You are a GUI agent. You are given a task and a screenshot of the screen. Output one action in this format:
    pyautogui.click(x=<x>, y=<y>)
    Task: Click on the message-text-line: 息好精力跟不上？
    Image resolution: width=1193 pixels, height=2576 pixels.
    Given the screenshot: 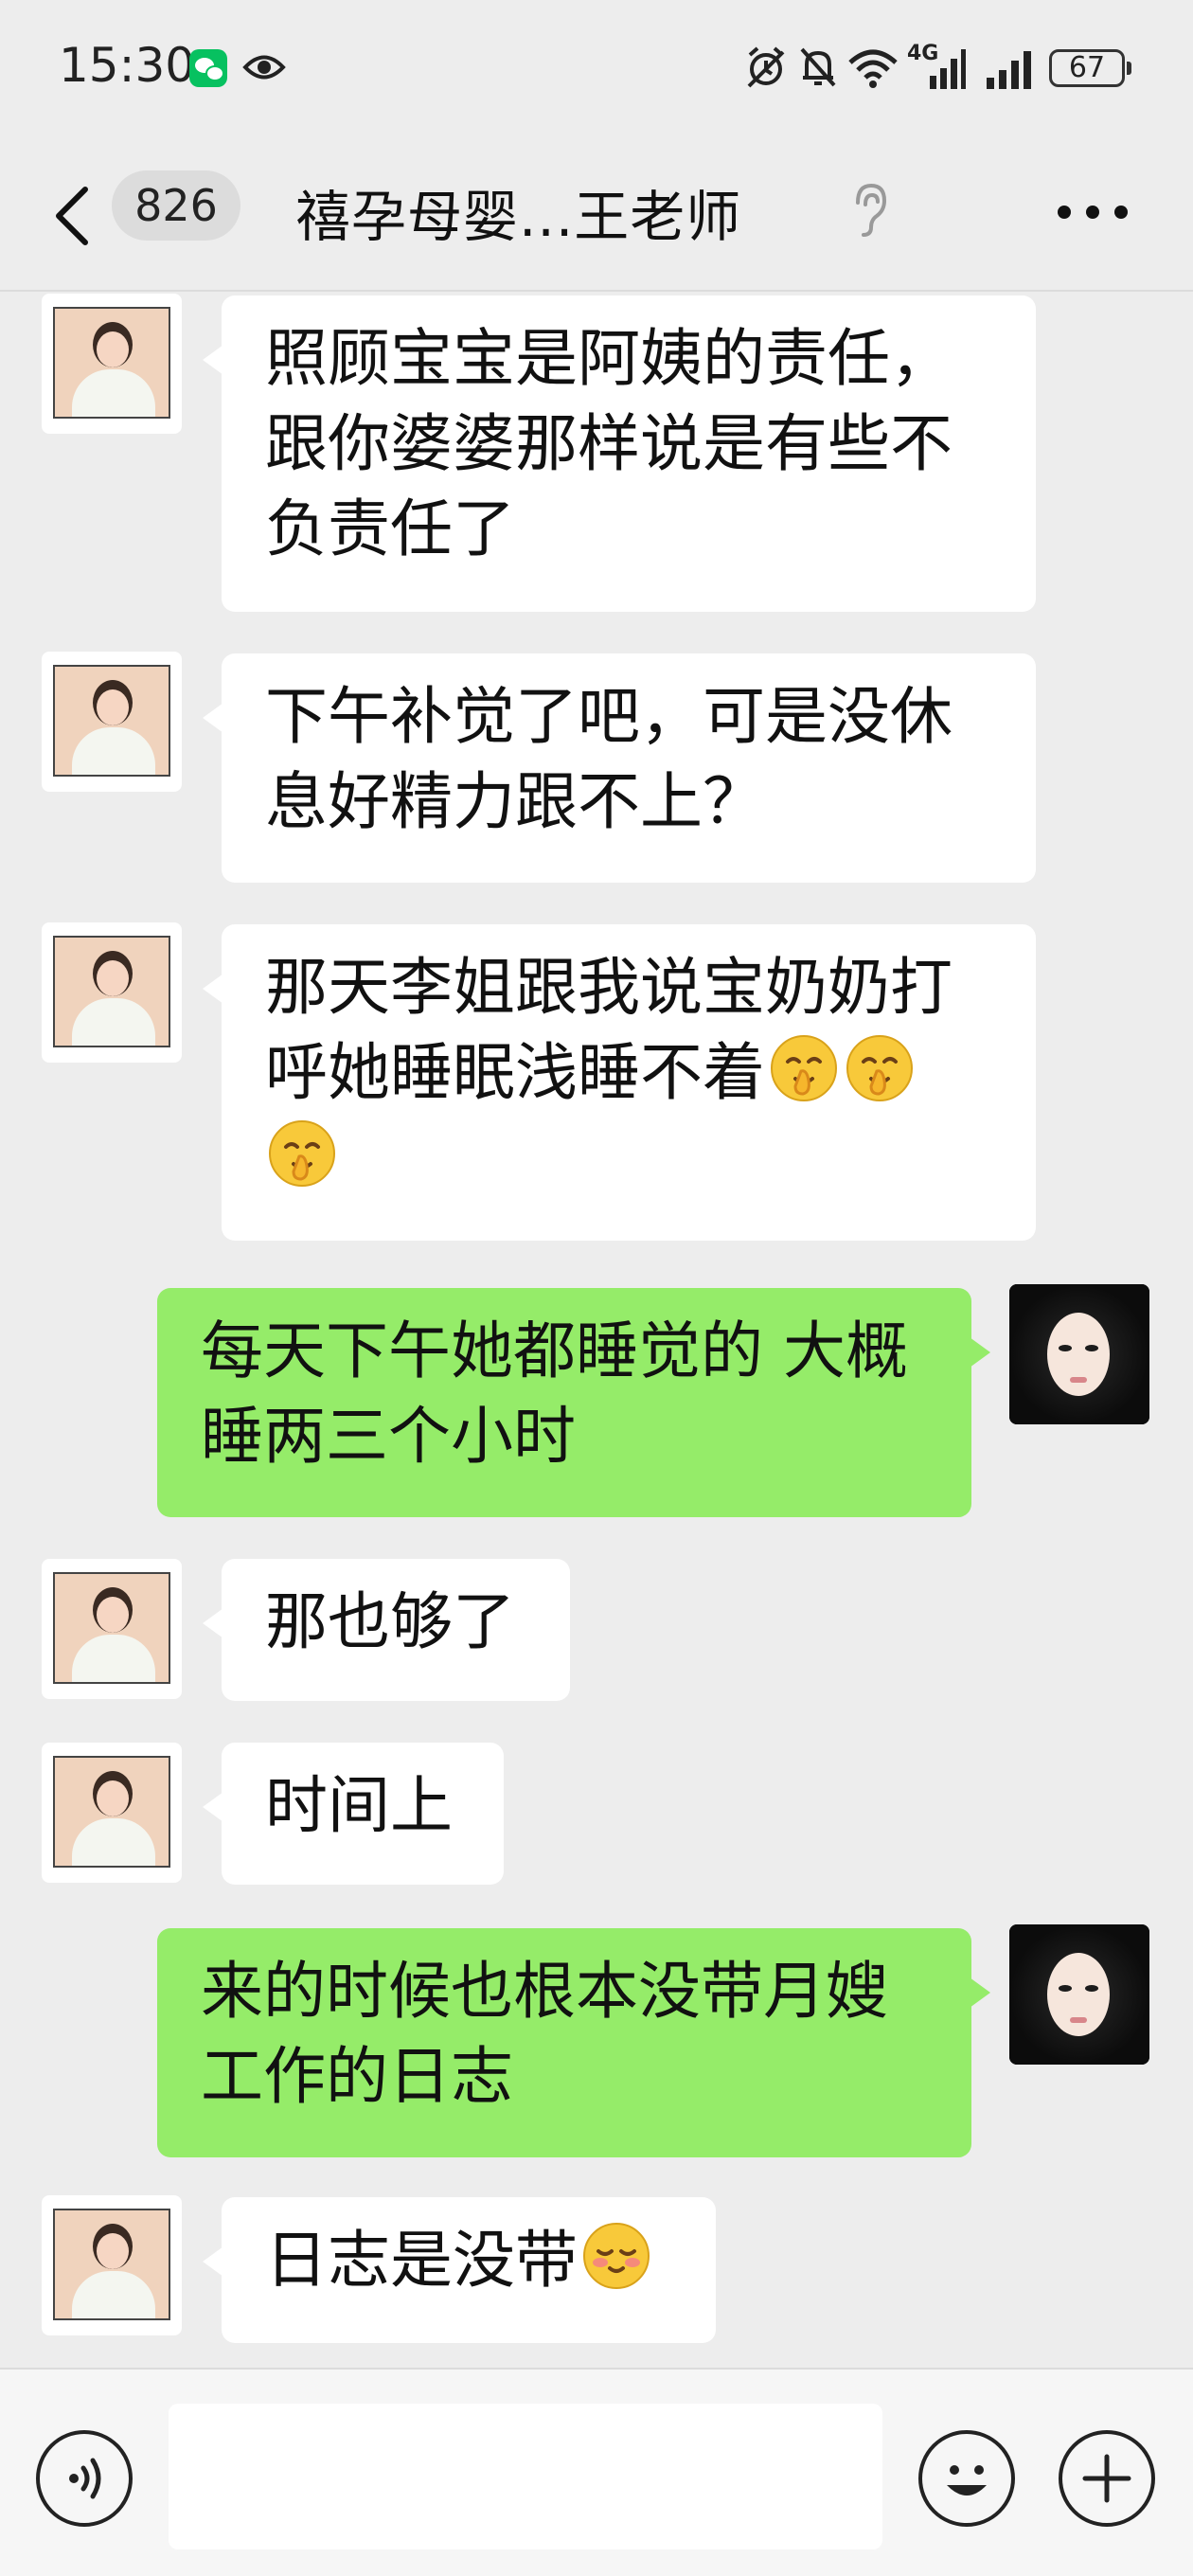 What is the action you would take?
    pyautogui.click(x=515, y=801)
    